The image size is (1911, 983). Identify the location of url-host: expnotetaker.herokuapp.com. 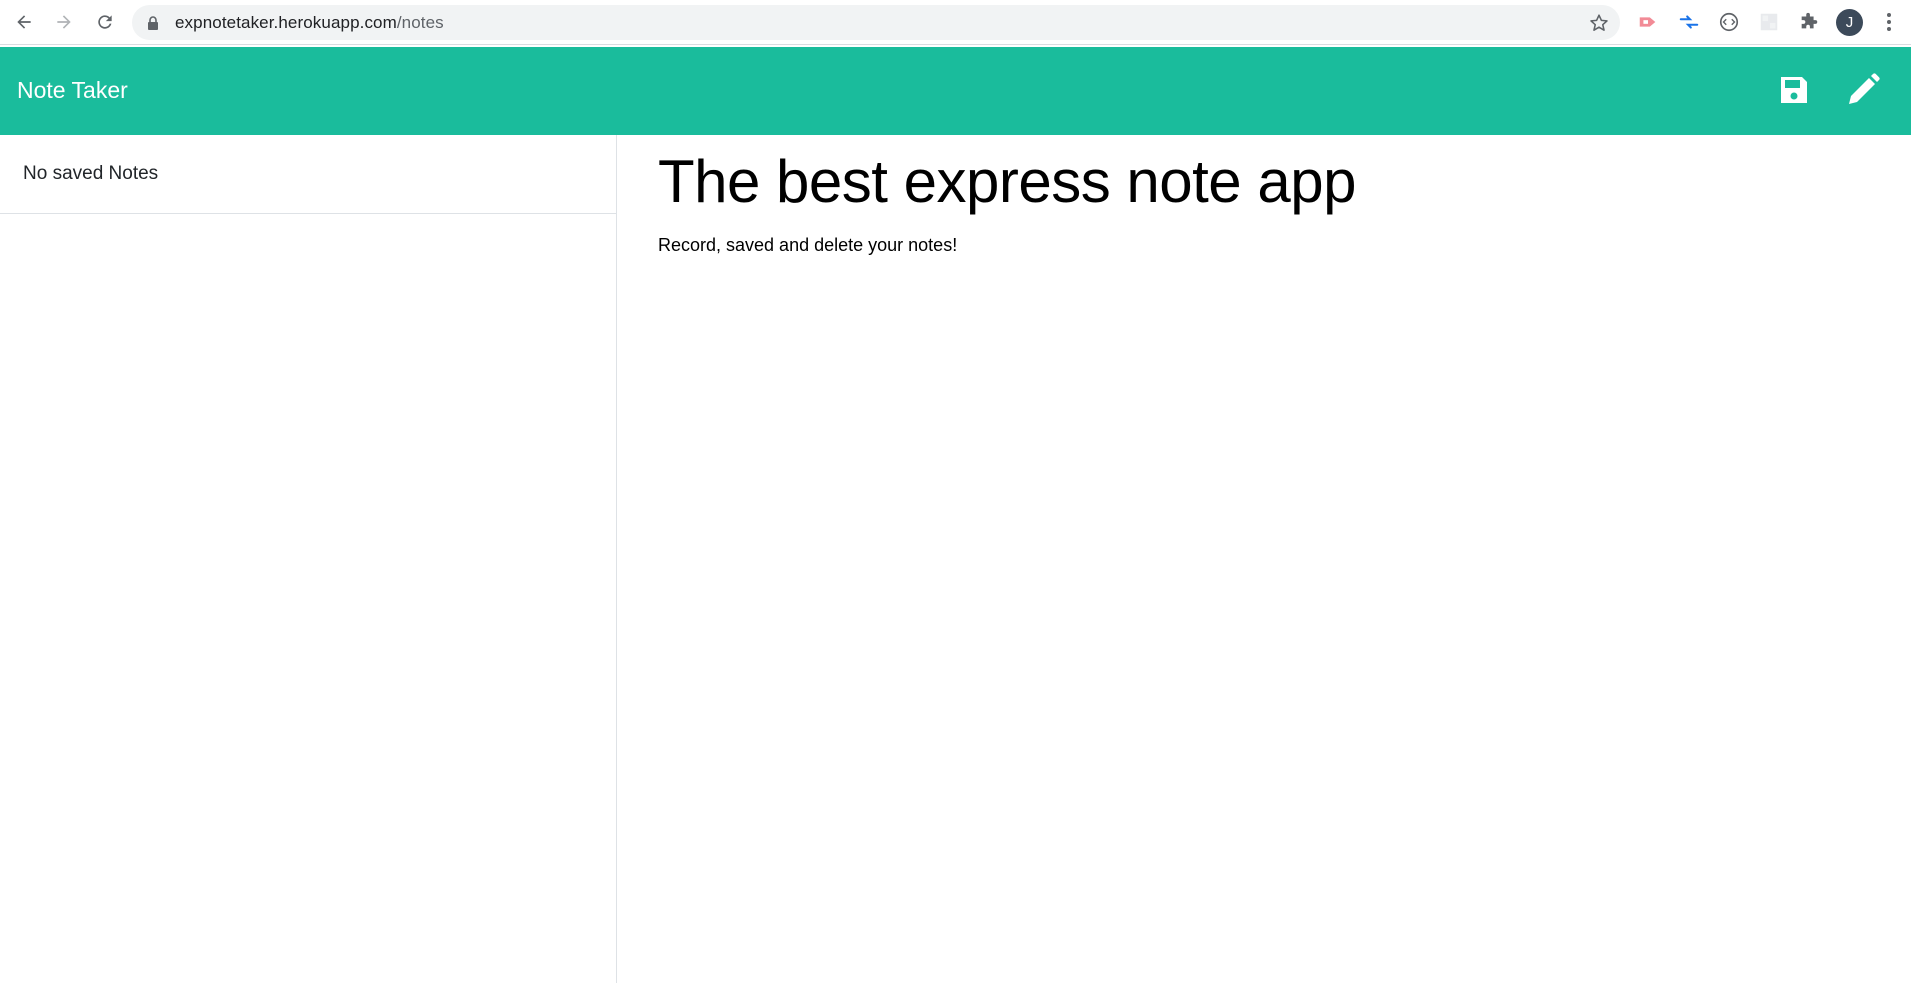
(286, 22).